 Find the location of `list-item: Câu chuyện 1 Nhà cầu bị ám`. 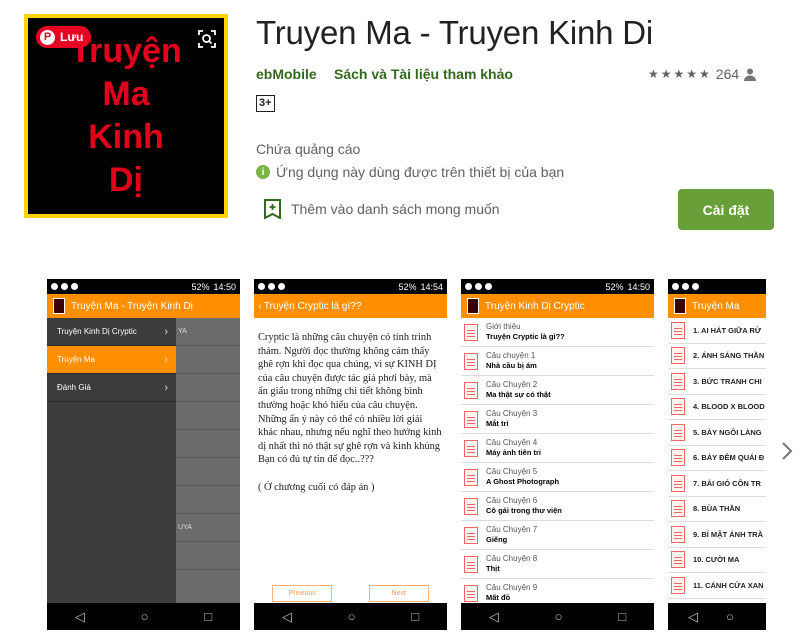

list-item: Câu chuyện 1 Nhà cầu bị ám is located at coordinates (557, 361).